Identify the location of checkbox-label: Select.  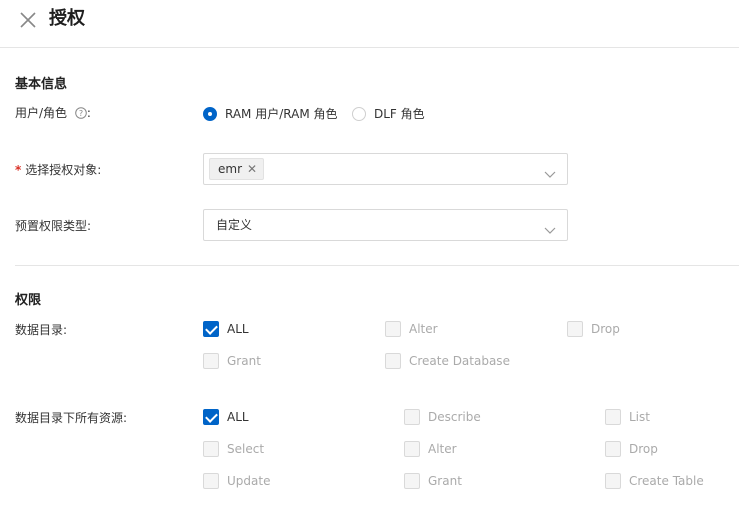
(246, 449).